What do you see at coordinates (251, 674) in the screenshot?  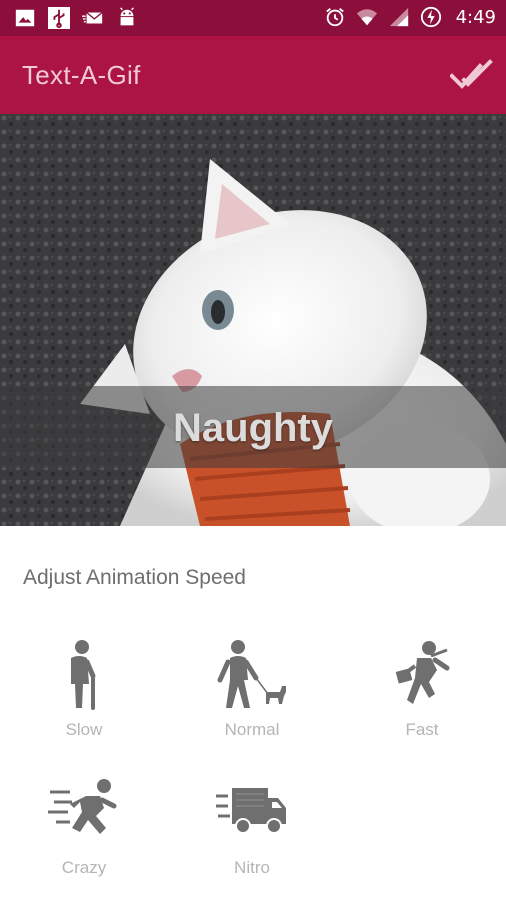 I see `person-walking-dog-icon` at bounding box center [251, 674].